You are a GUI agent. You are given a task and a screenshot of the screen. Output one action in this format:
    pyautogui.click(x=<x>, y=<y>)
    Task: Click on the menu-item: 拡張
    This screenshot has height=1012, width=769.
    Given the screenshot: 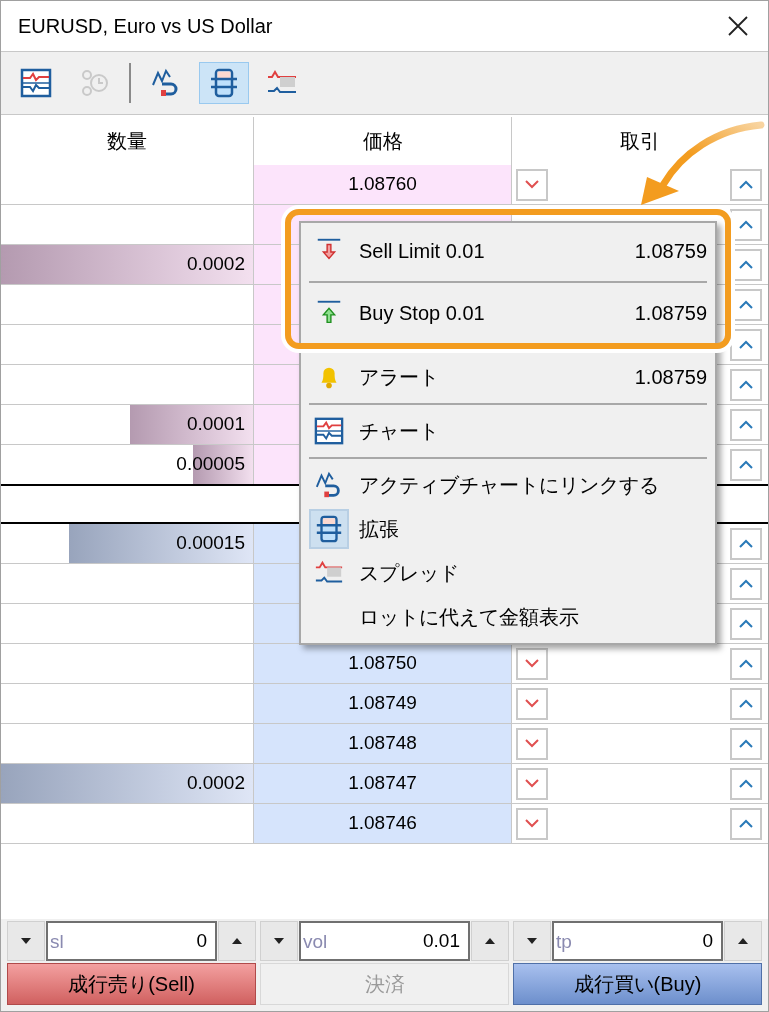 What is the action you would take?
    pyautogui.click(x=533, y=529)
    